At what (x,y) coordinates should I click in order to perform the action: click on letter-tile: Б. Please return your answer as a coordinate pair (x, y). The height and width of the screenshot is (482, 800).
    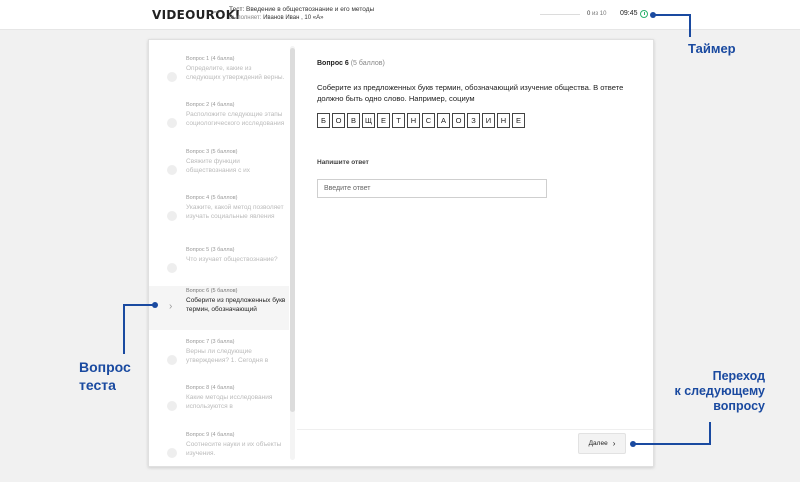
    Looking at the image, I should click on (323, 120).